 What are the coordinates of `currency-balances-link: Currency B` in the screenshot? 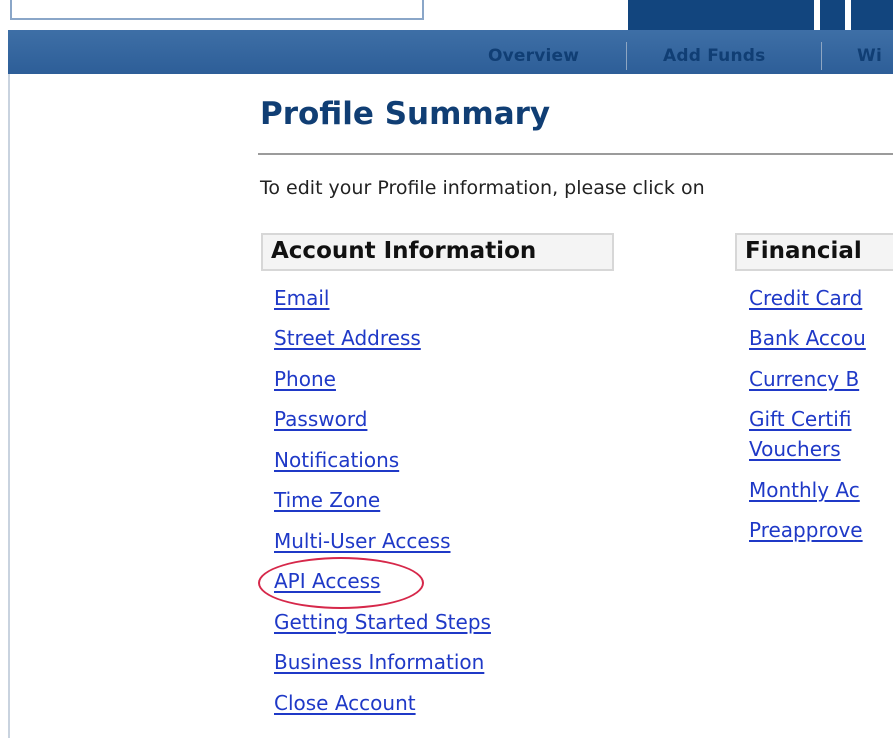 It's located at (804, 379).